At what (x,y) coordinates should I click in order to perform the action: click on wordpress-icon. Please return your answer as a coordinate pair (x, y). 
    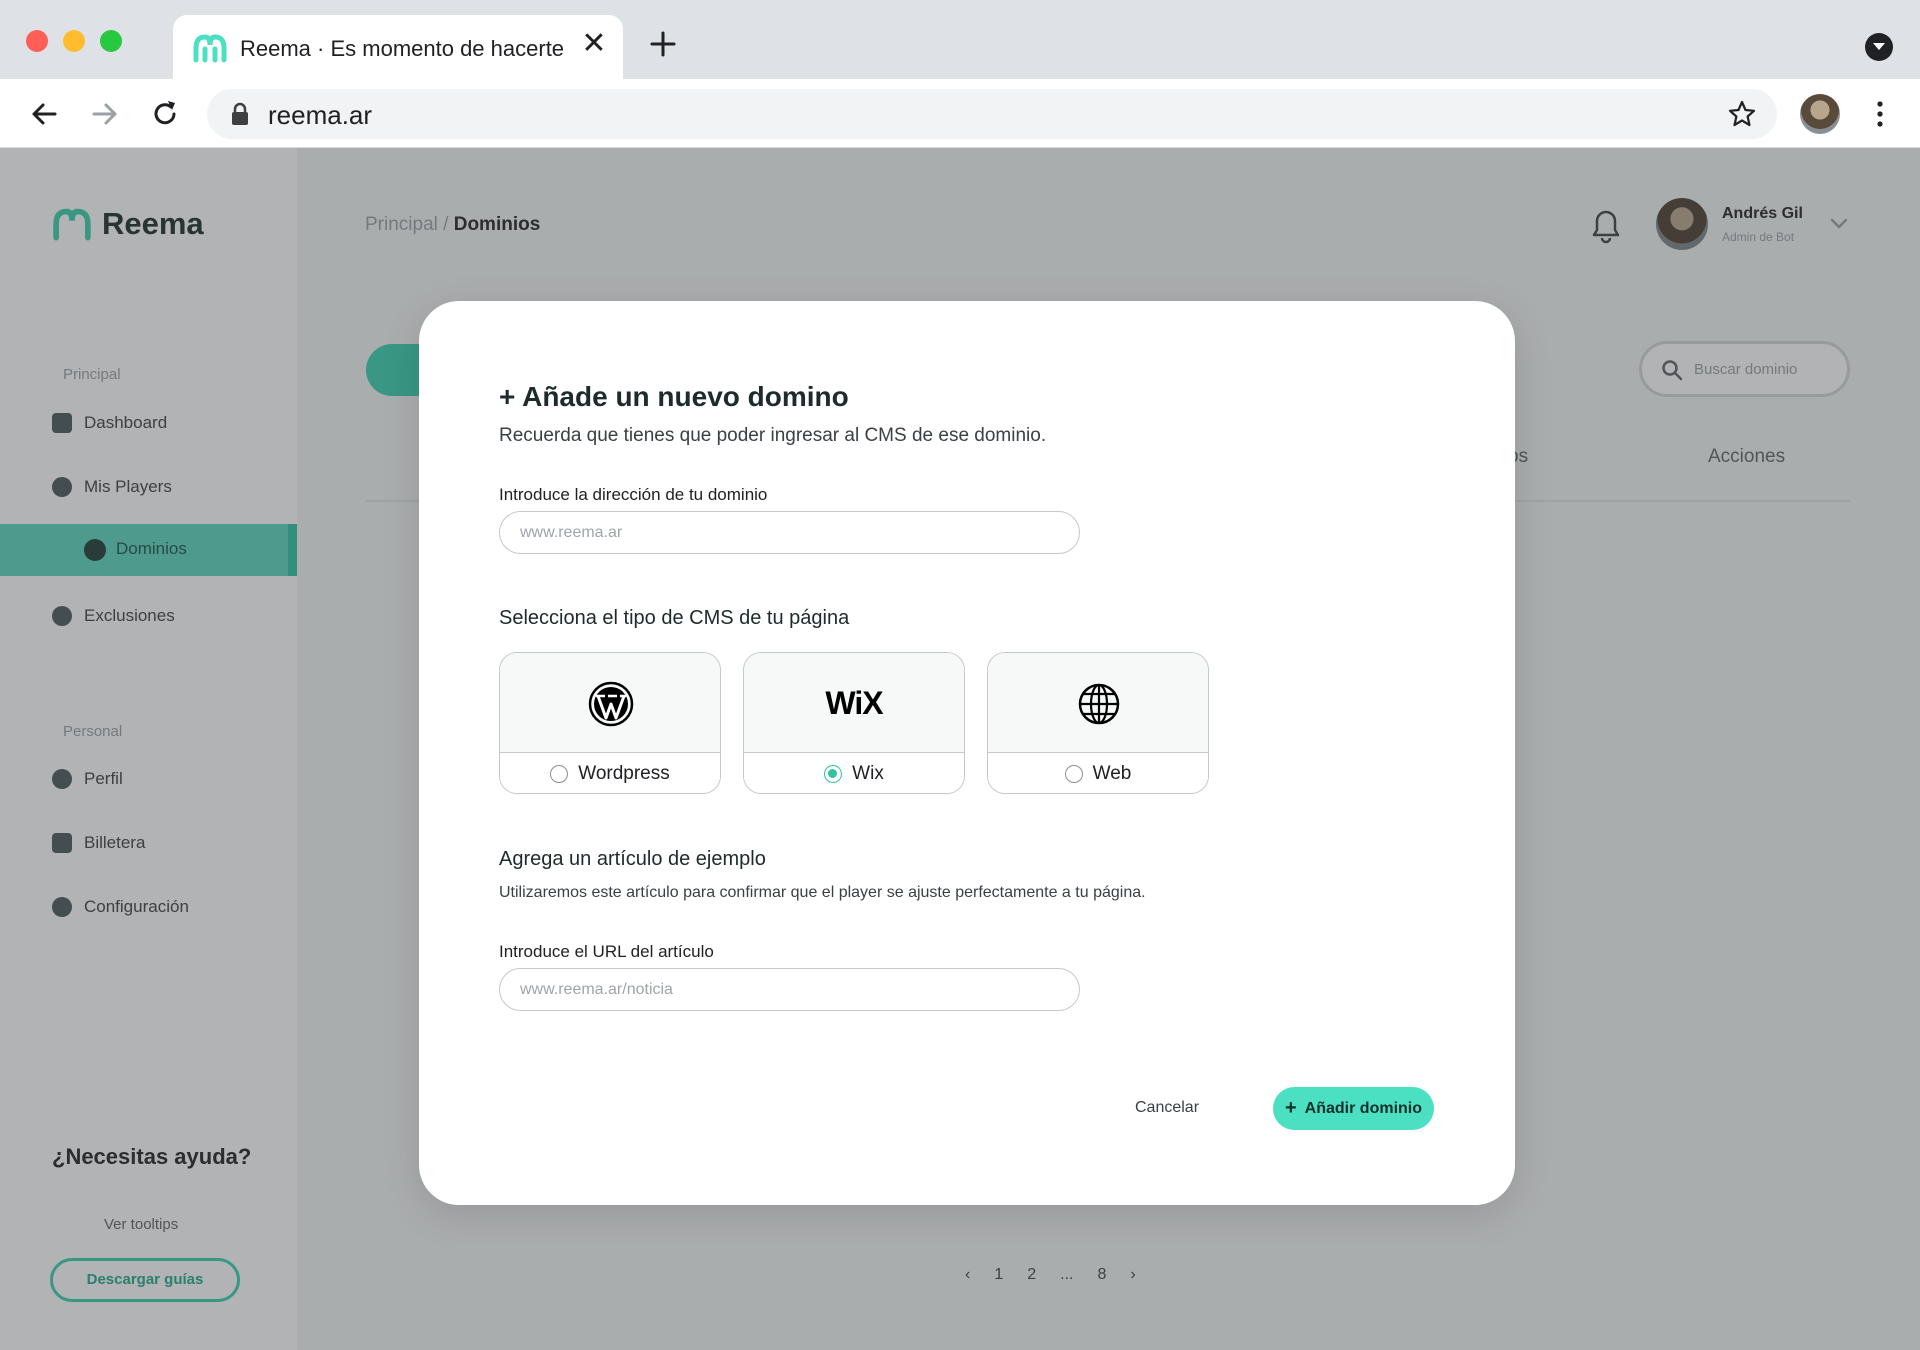
    Looking at the image, I should click on (611, 704).